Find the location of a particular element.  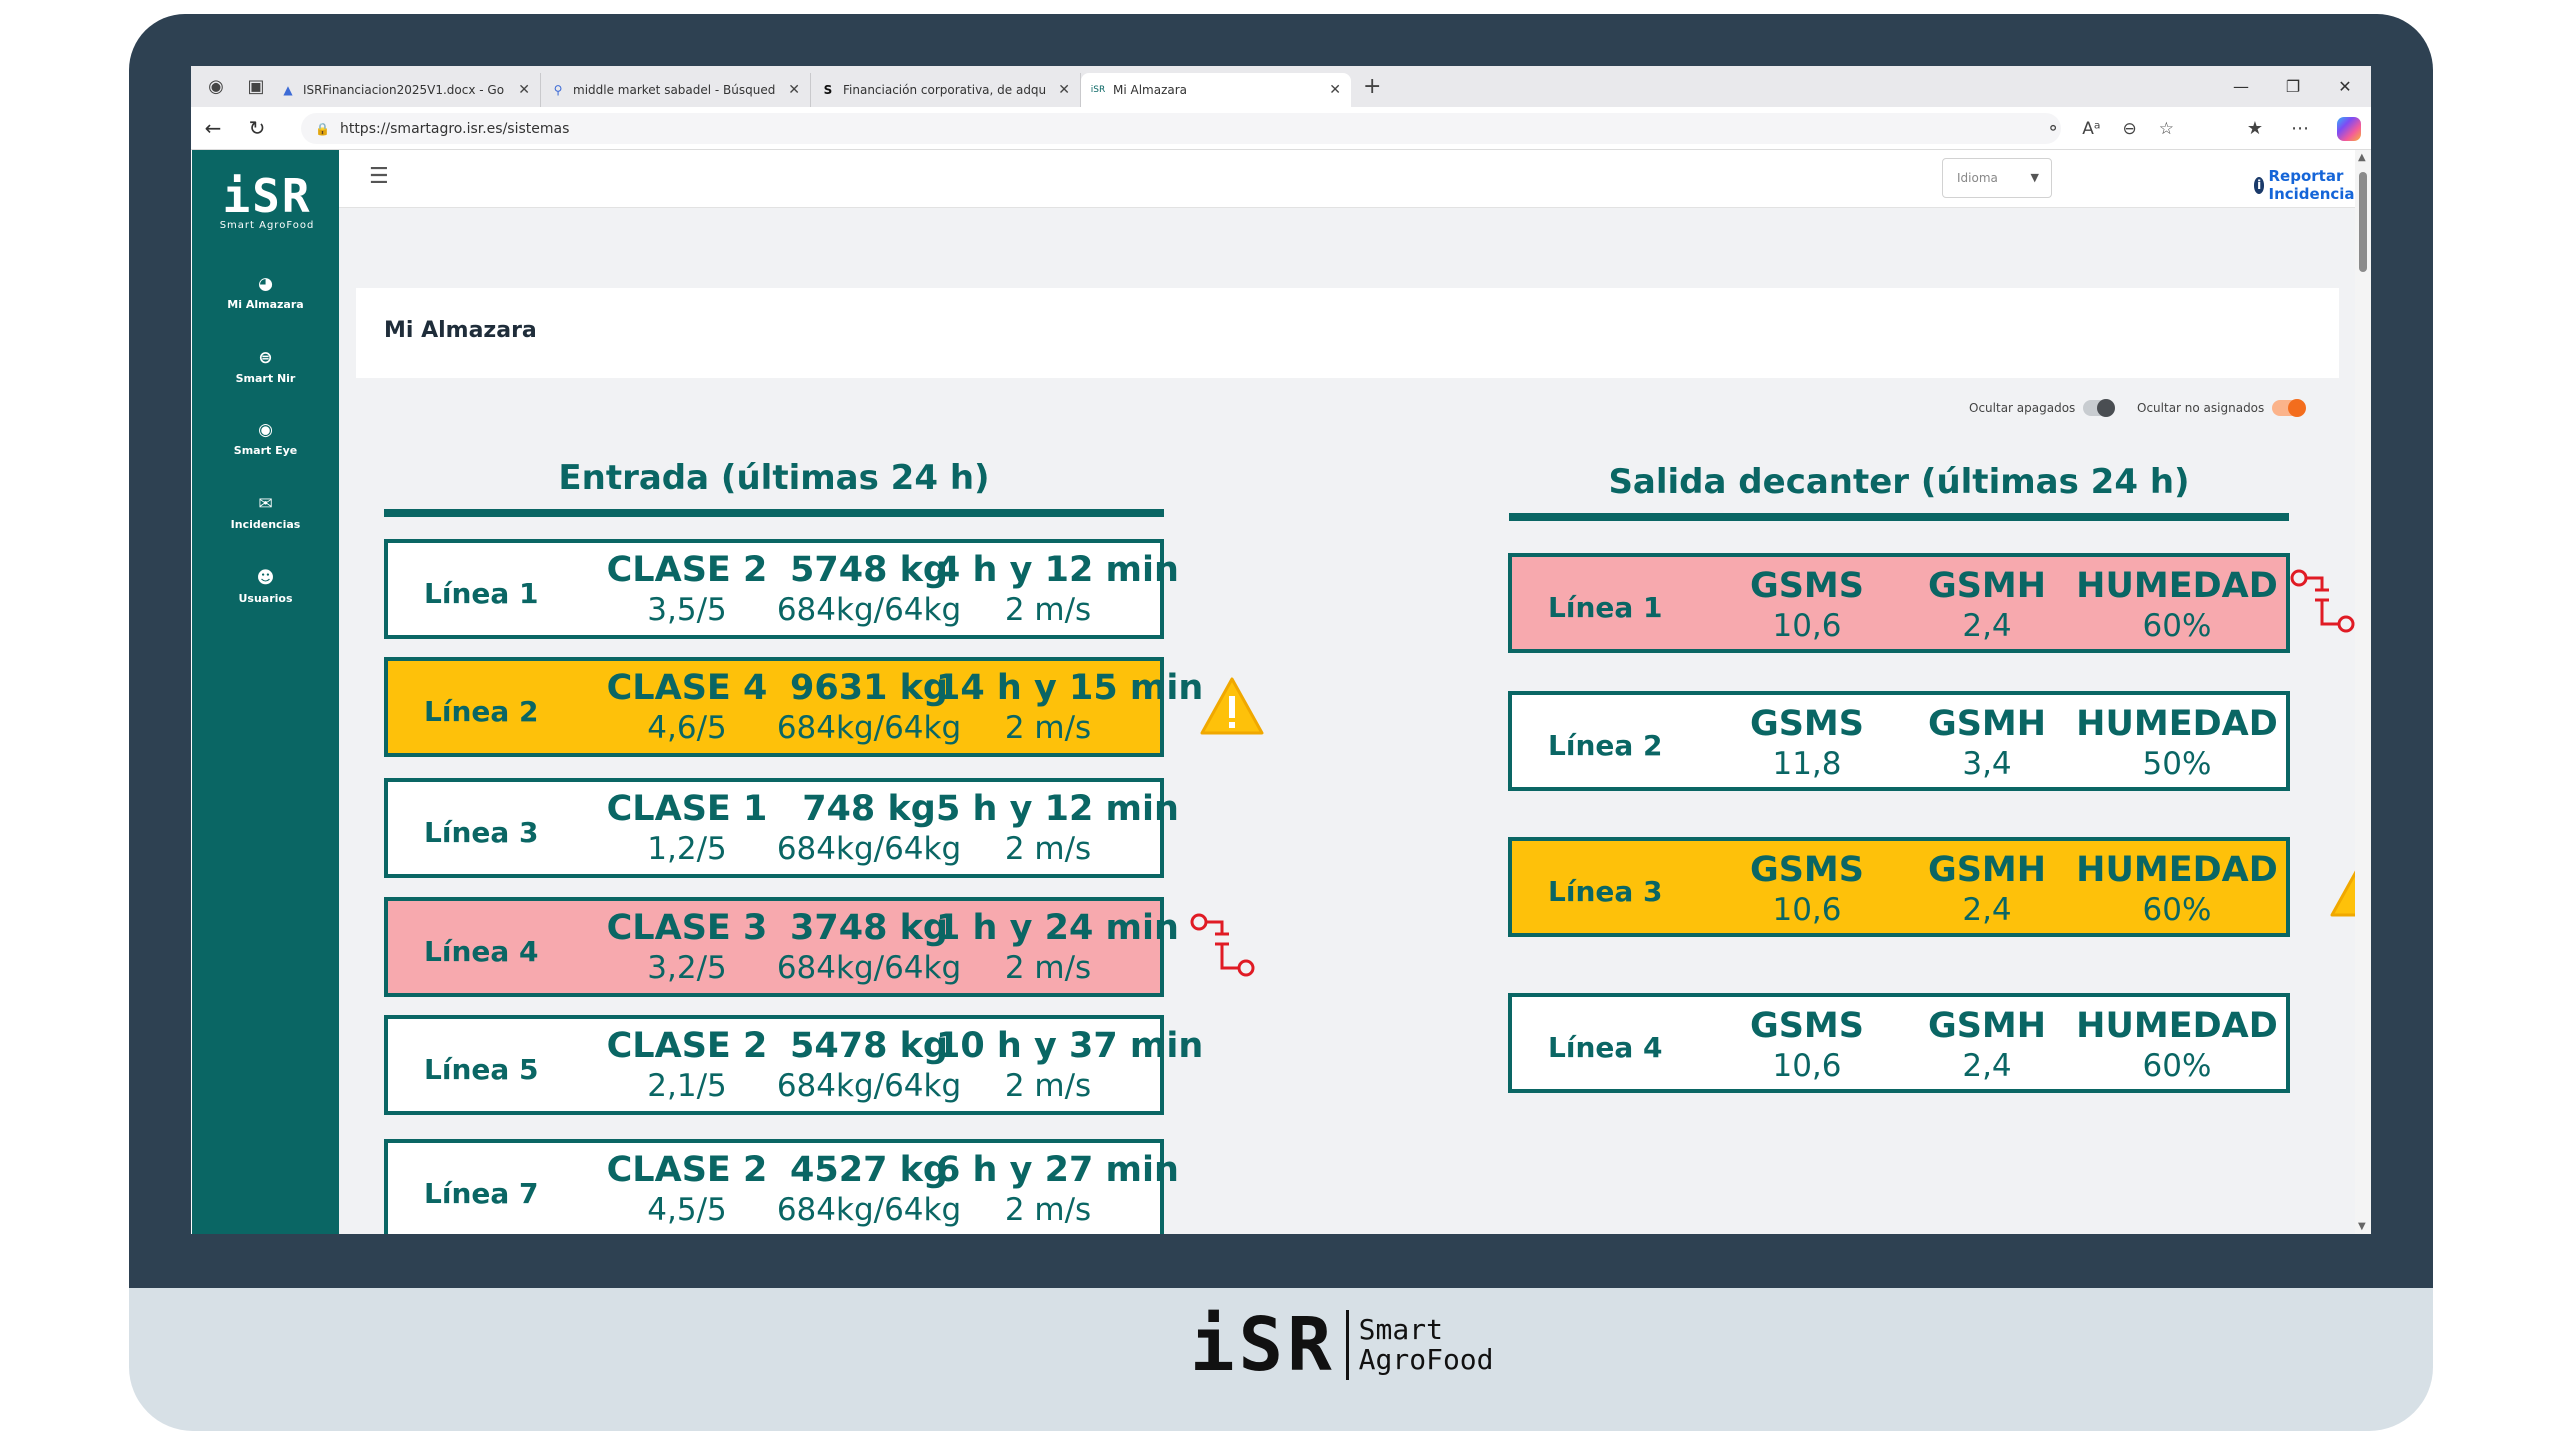

scroll-up-icon: ▲ is located at coordinates (2362, 157).